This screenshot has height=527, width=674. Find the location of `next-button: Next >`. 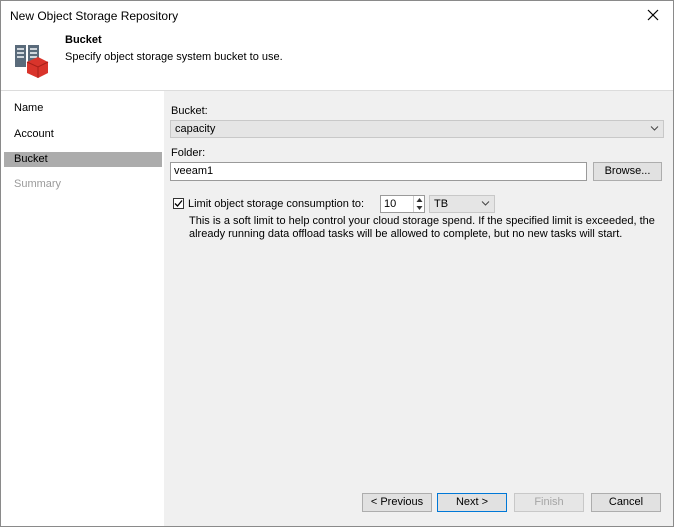

next-button: Next > is located at coordinates (472, 502).